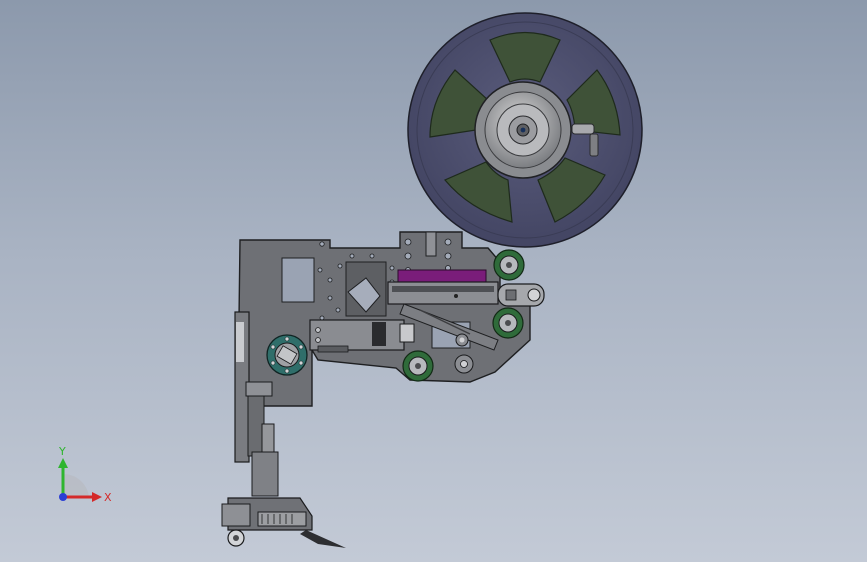 This screenshot has width=867, height=562. I want to click on bracket-body, so click(357, 335).